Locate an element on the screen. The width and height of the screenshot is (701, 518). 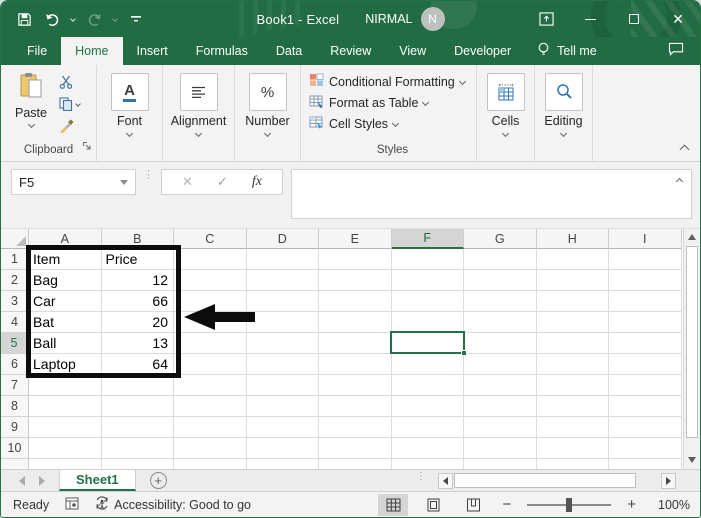
cell-B2: 12 is located at coordinates (137, 280).